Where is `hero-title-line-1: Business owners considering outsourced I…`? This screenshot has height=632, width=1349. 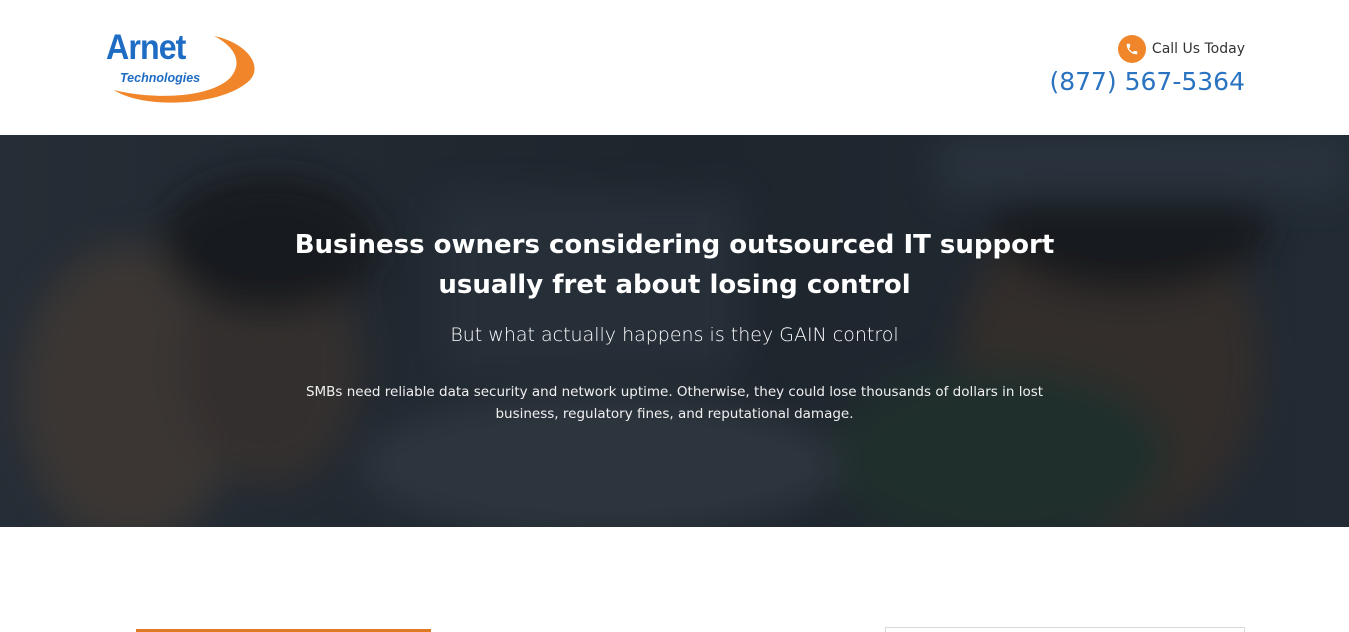
hero-title-line-1: Business owners considering outsourced I… is located at coordinates (674, 245).